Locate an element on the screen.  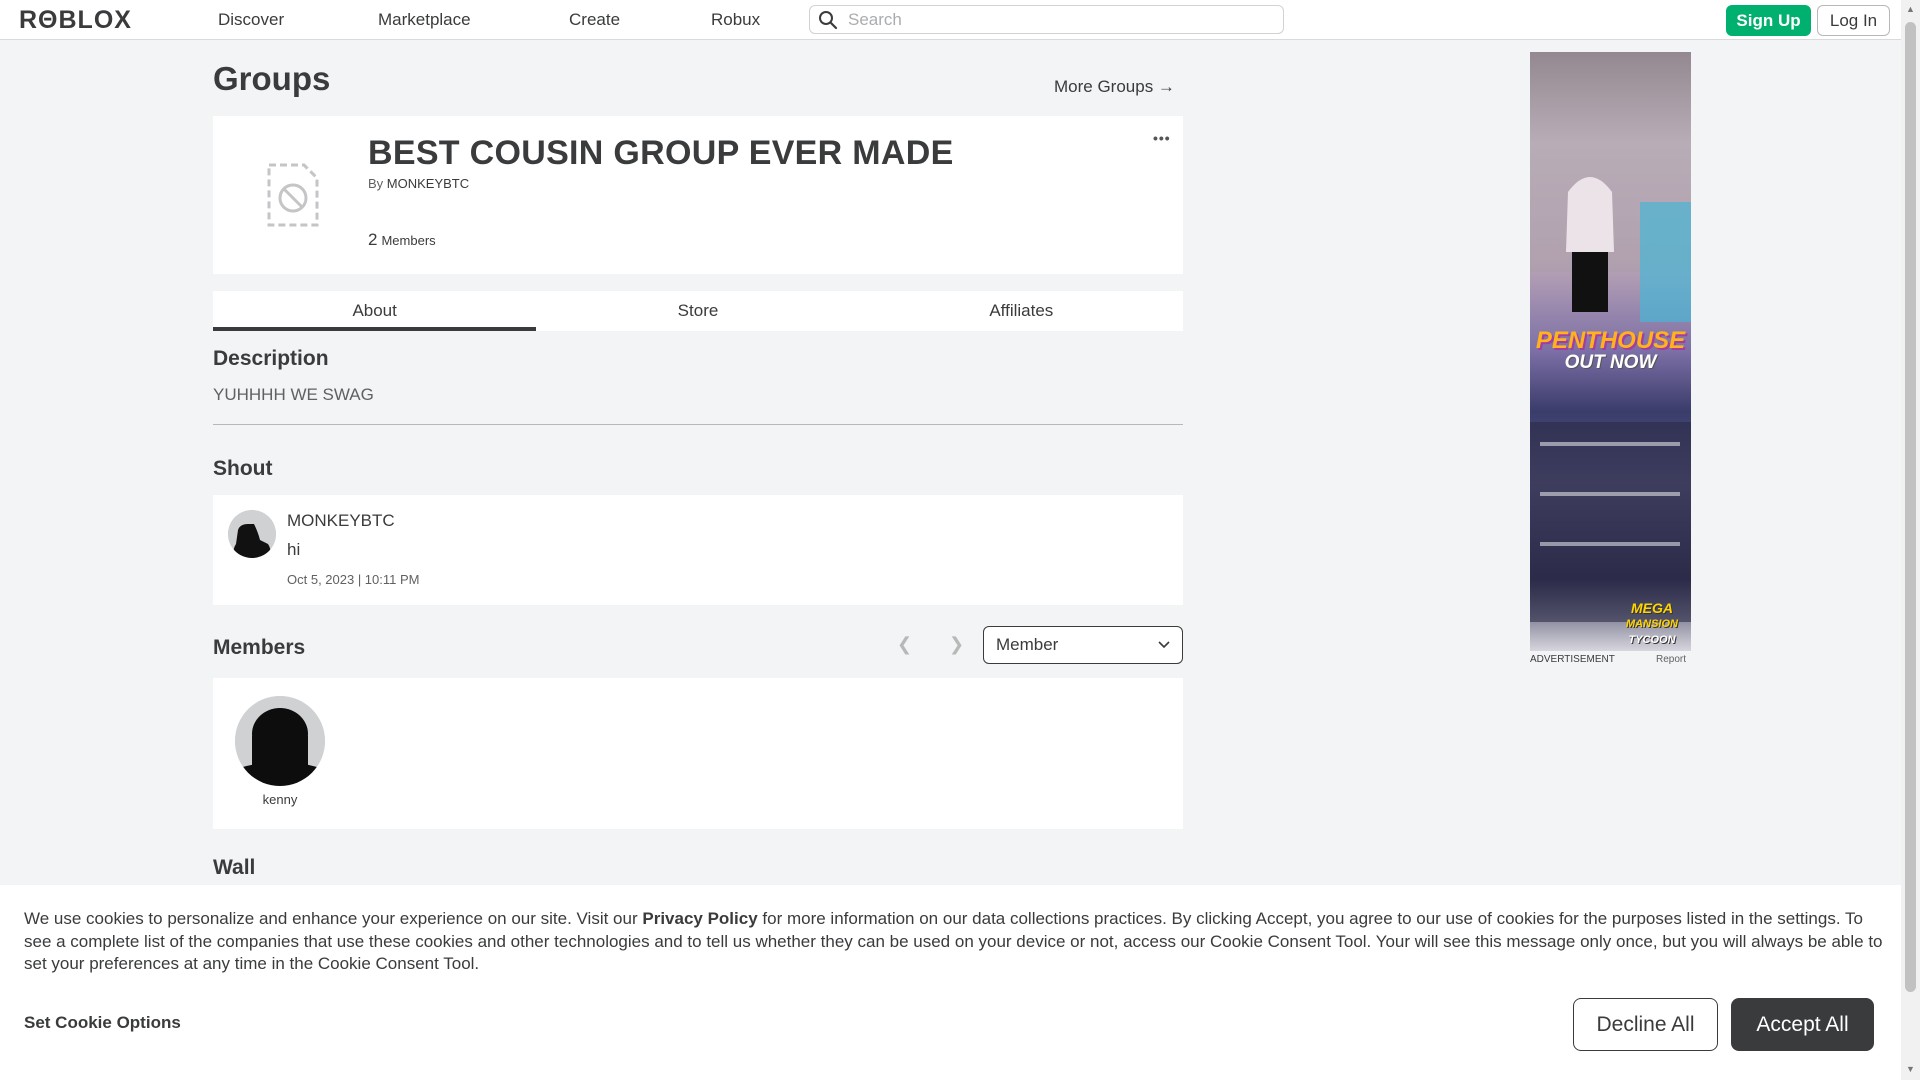
members-title: Members is located at coordinates (259, 647).